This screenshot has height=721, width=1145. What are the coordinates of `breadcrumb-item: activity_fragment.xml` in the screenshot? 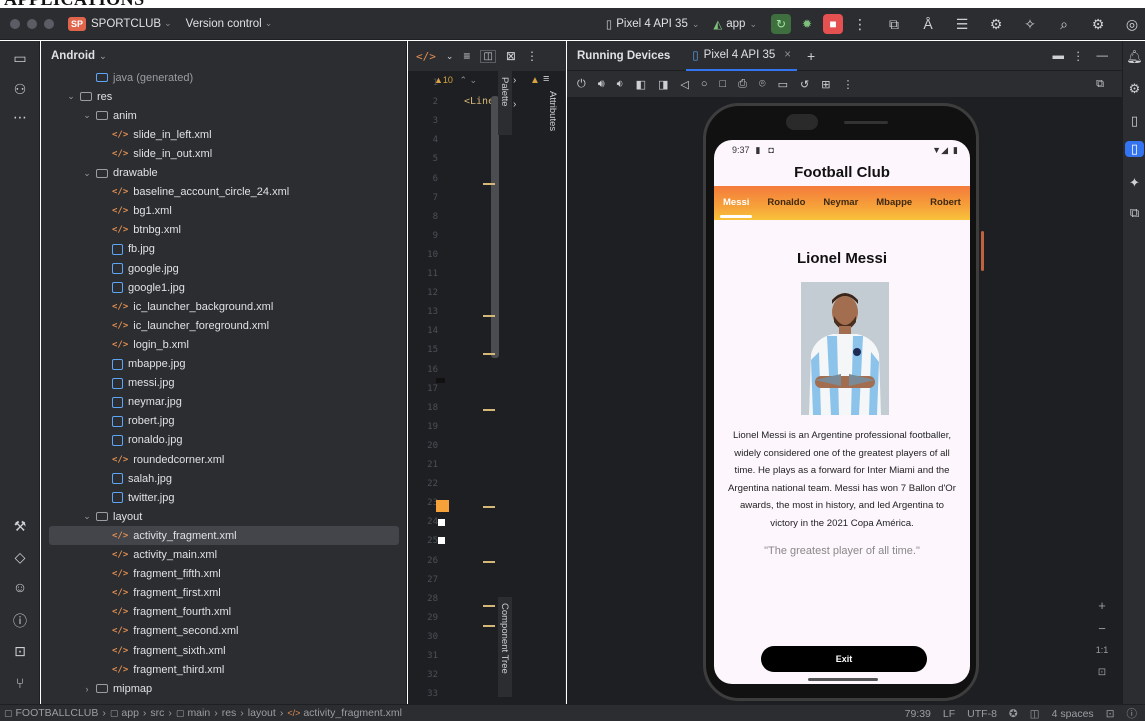 It's located at (352, 713).